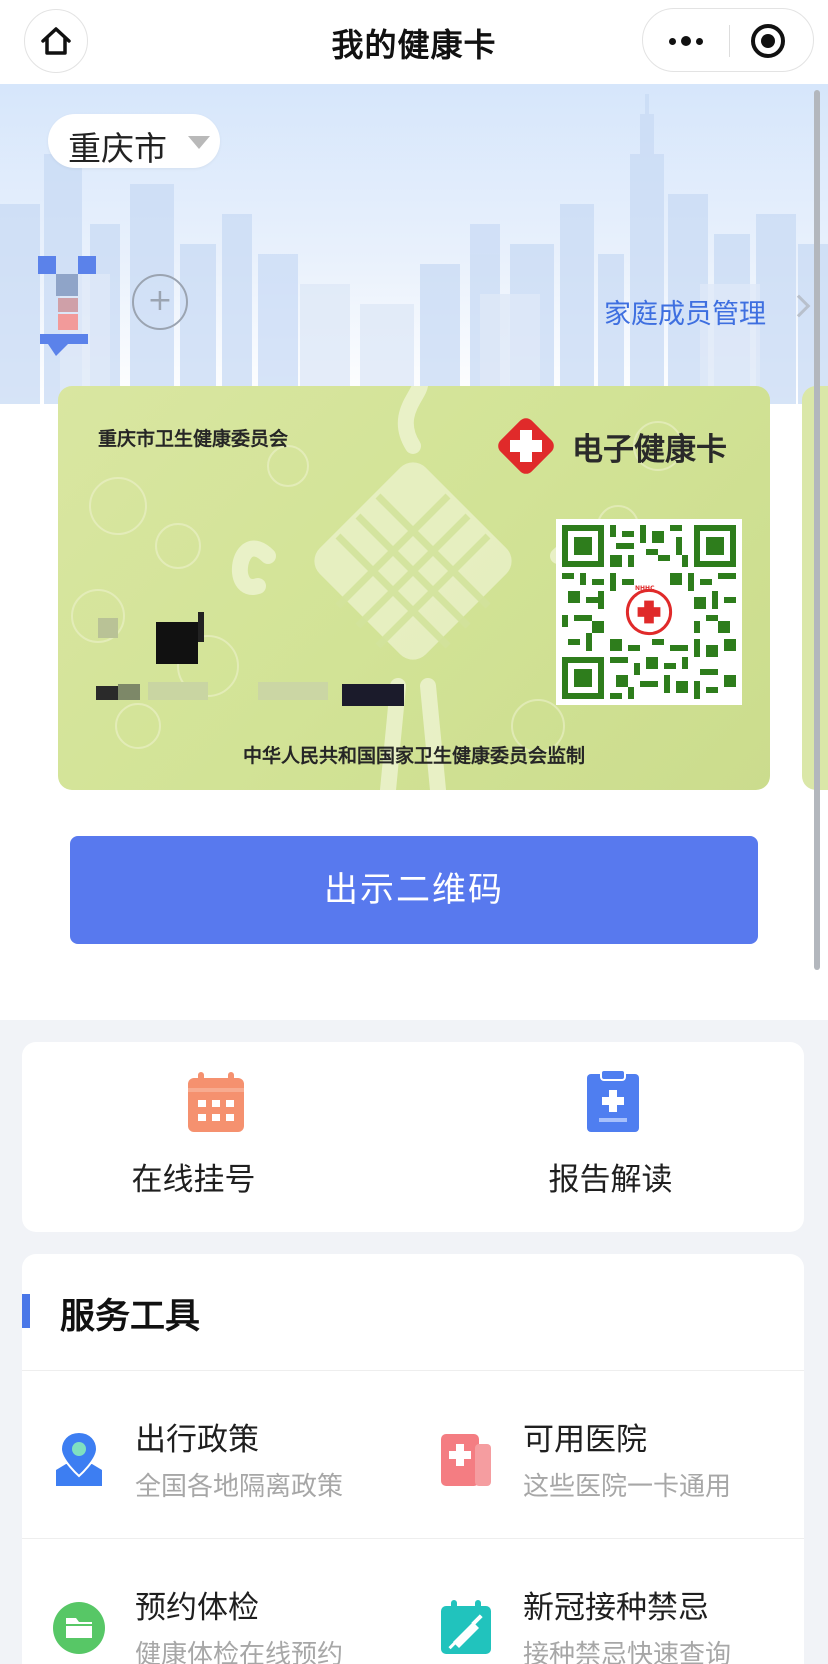  I want to click on quick-services-panel: 在线挂号 报告解读, so click(413, 1137).